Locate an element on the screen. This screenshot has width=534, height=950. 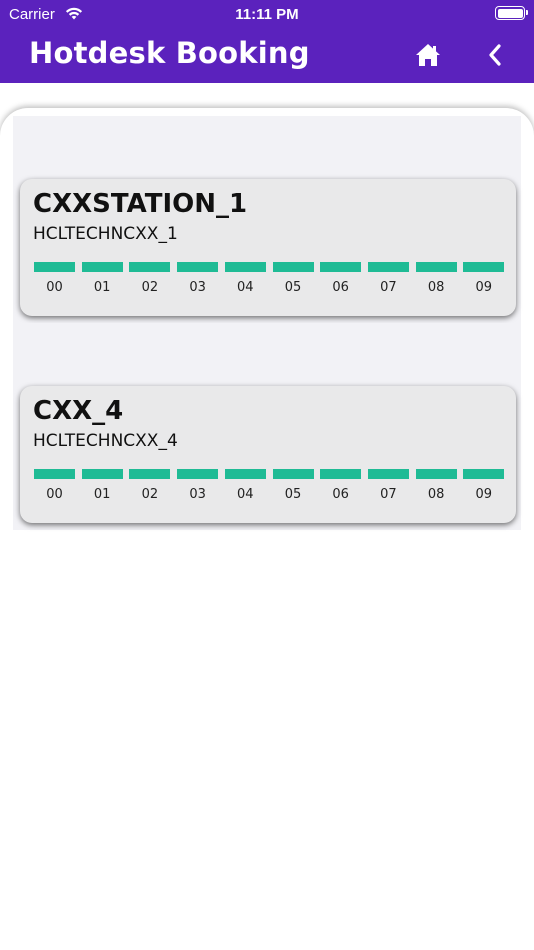
home-icon is located at coordinates (428, 55).